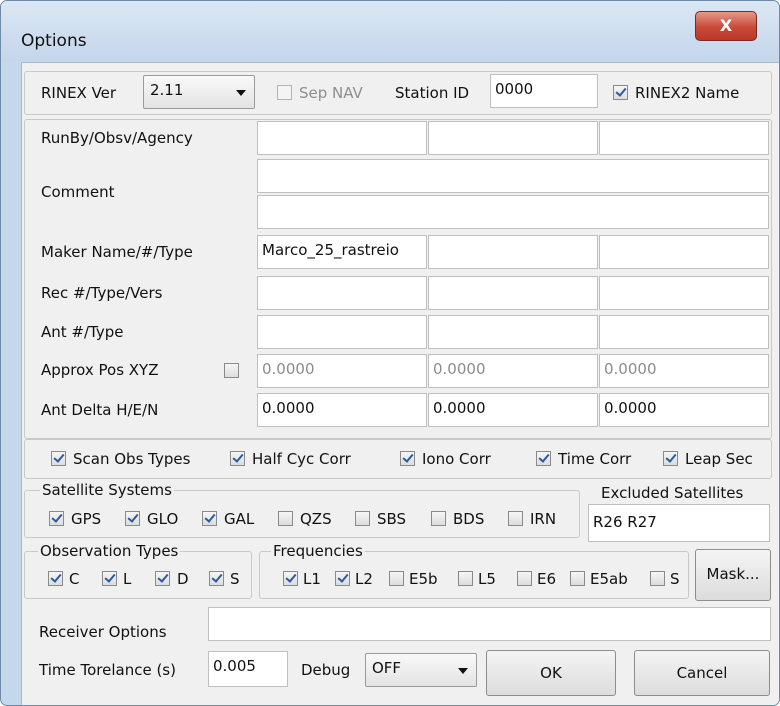 The width and height of the screenshot is (780, 706). What do you see at coordinates (609, 579) in the screenshot?
I see `freq-e5ab-label: E5ab` at bounding box center [609, 579].